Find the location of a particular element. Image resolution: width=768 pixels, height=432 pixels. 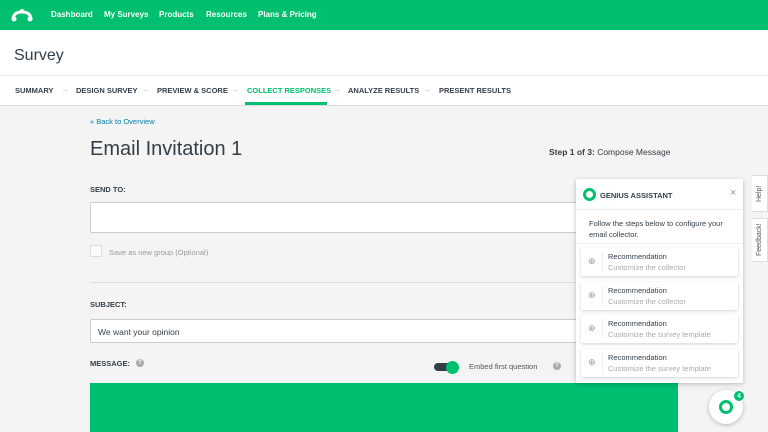

active-tab-indicator is located at coordinates (286, 103).